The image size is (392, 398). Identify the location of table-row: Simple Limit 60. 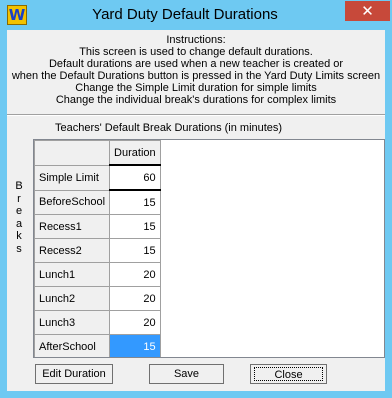
(97, 177).